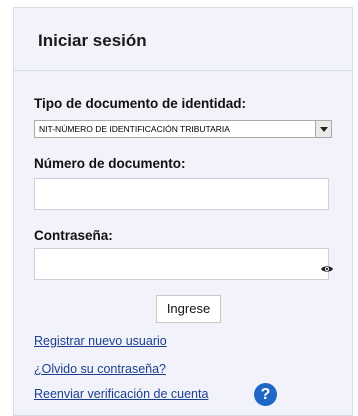 Image resolution: width=358 pixels, height=416 pixels. I want to click on doc-type-select: NIT-NÚMERO DE IDENTIFICACIÓN TRIBUTARIA, so click(183, 129).